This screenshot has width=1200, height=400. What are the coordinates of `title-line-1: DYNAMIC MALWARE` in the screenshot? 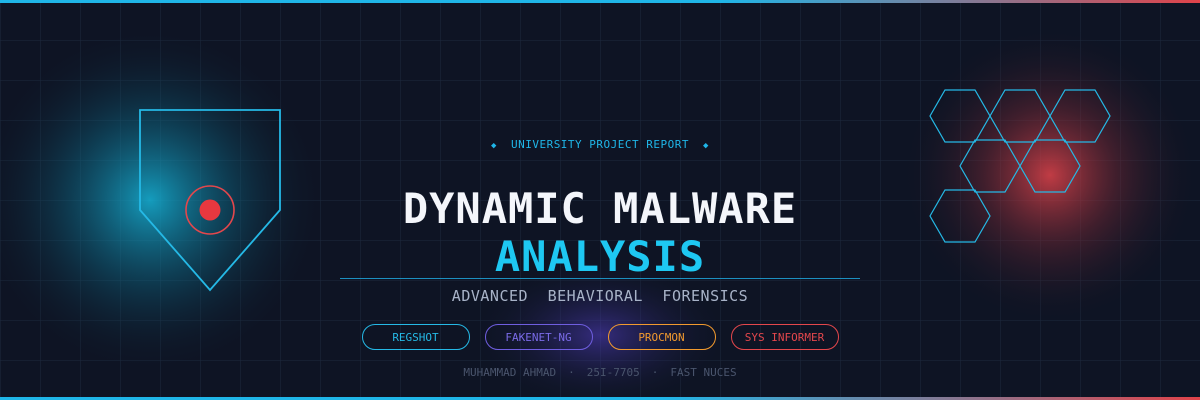 It's located at (600, 208).